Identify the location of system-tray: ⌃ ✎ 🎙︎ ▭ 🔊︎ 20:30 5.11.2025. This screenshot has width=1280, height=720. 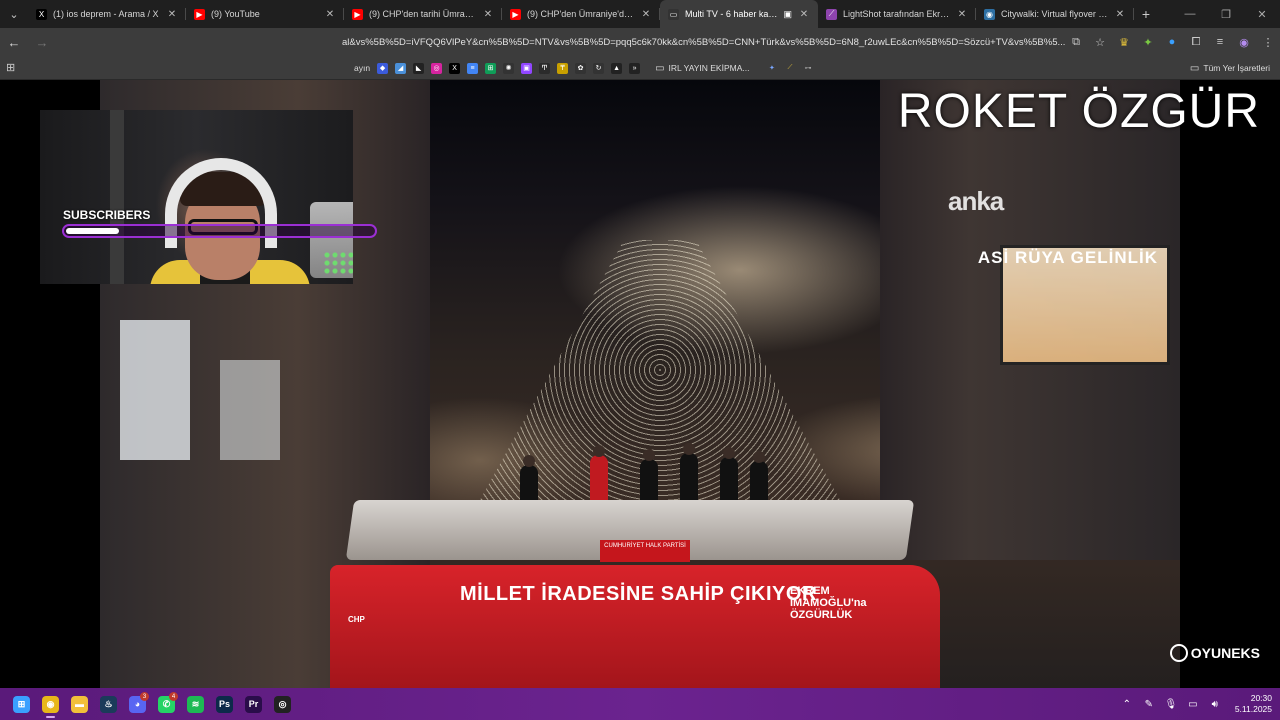
(1195, 704).